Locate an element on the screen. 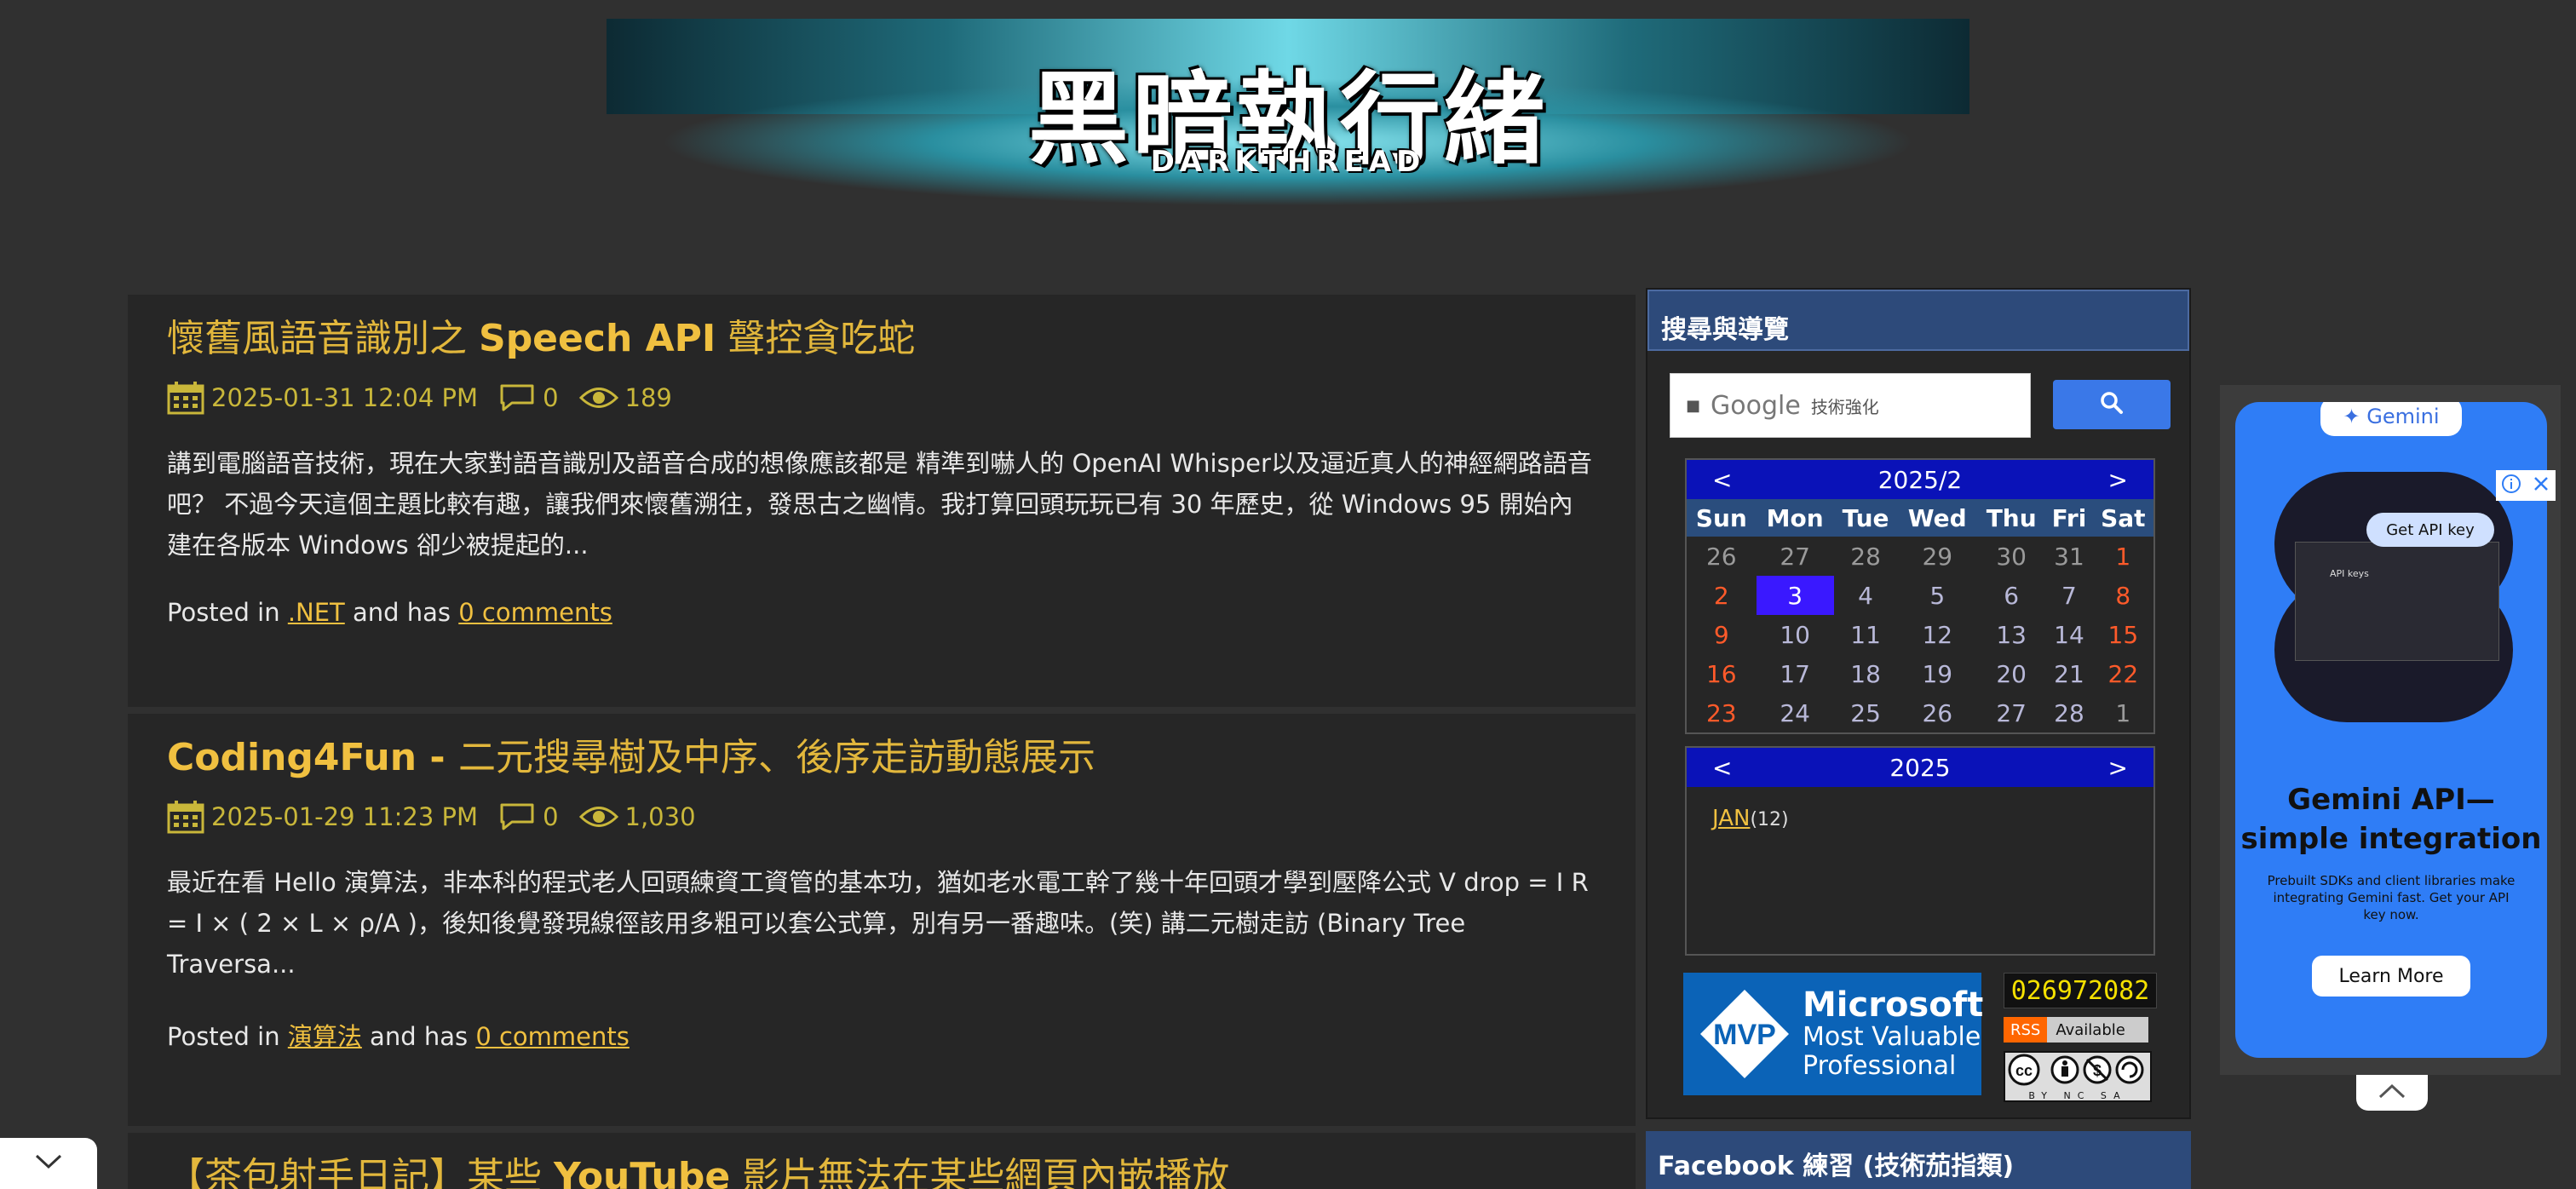 Image resolution: width=2576 pixels, height=1189 pixels. calendar-day: 19 is located at coordinates (1937, 673).